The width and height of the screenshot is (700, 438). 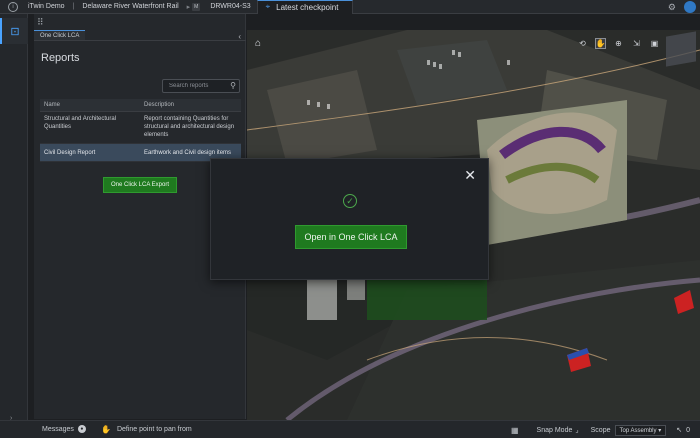 What do you see at coordinates (190, 105) in the screenshot?
I see `column-header-description: Description` at bounding box center [190, 105].